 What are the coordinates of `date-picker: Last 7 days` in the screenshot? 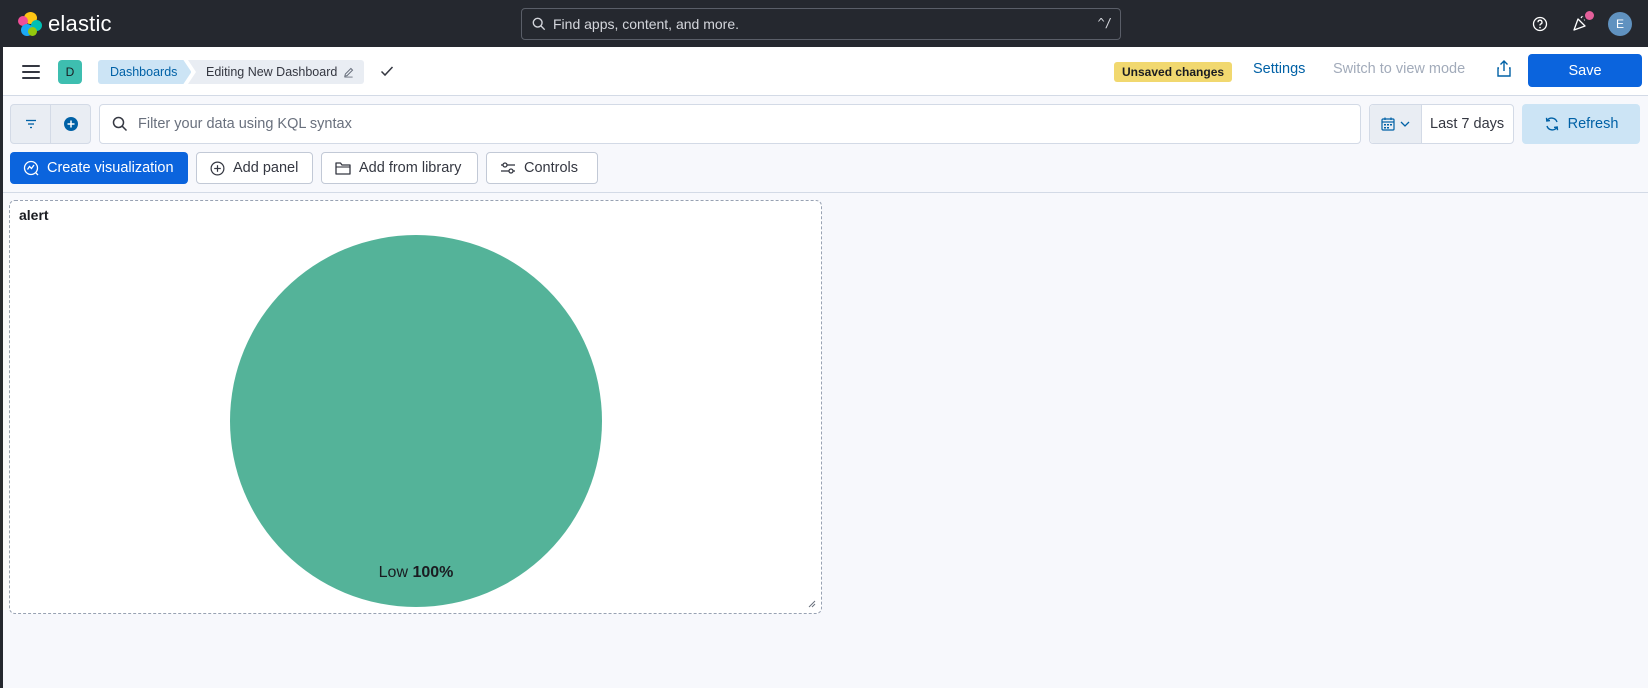 It's located at (1441, 124).